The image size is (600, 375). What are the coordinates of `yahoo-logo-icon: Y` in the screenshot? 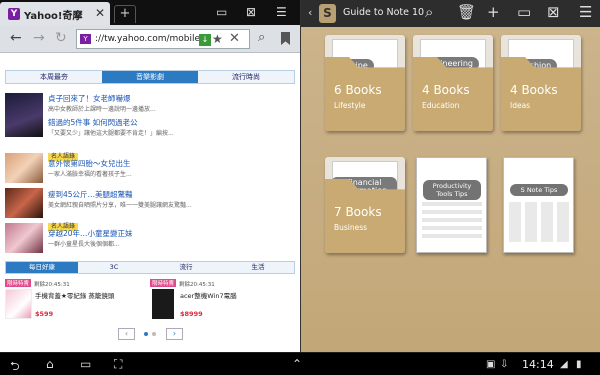 It's located at (14, 14).